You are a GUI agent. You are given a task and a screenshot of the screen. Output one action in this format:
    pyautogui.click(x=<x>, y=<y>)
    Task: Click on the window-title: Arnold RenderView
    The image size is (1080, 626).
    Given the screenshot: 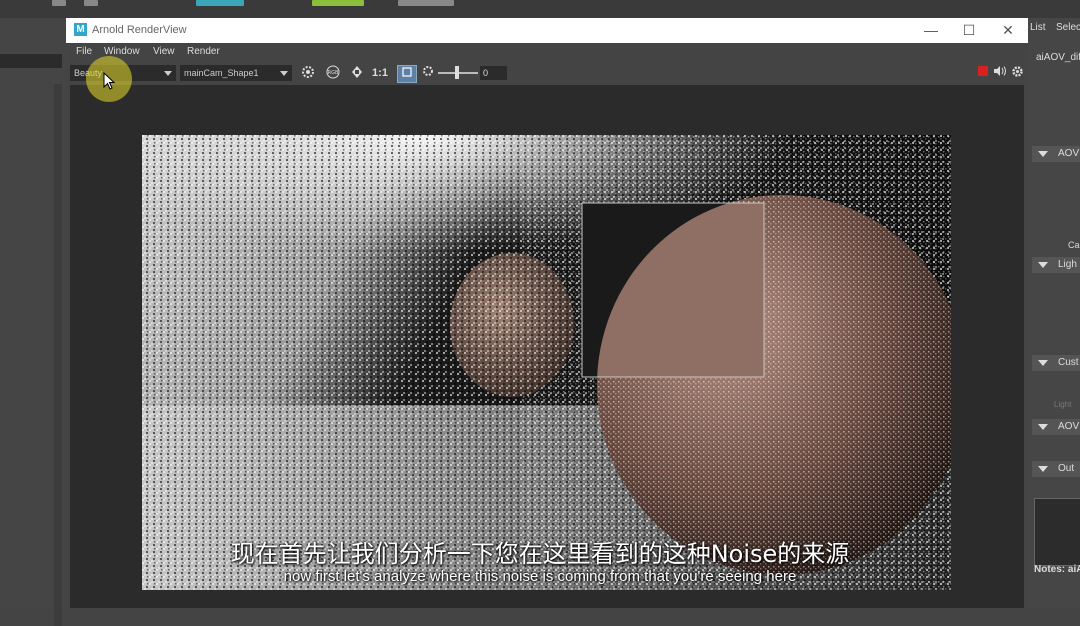 What is the action you would take?
    pyautogui.click(x=139, y=30)
    